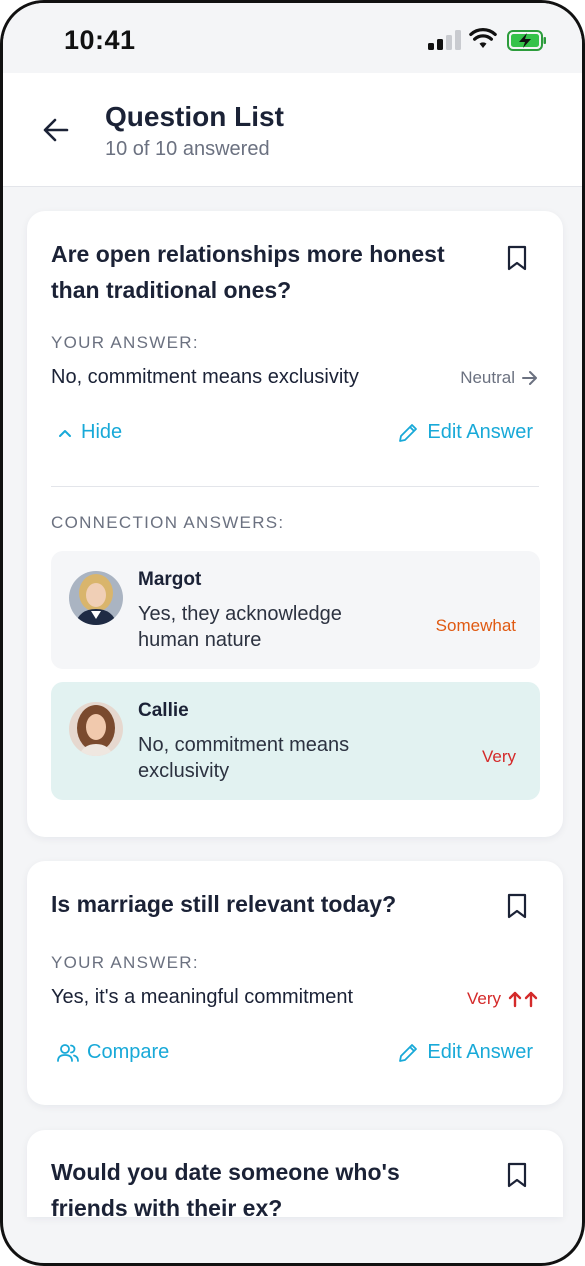  Describe the element at coordinates (483, 38) in the screenshot. I see `wifi-icon` at that location.